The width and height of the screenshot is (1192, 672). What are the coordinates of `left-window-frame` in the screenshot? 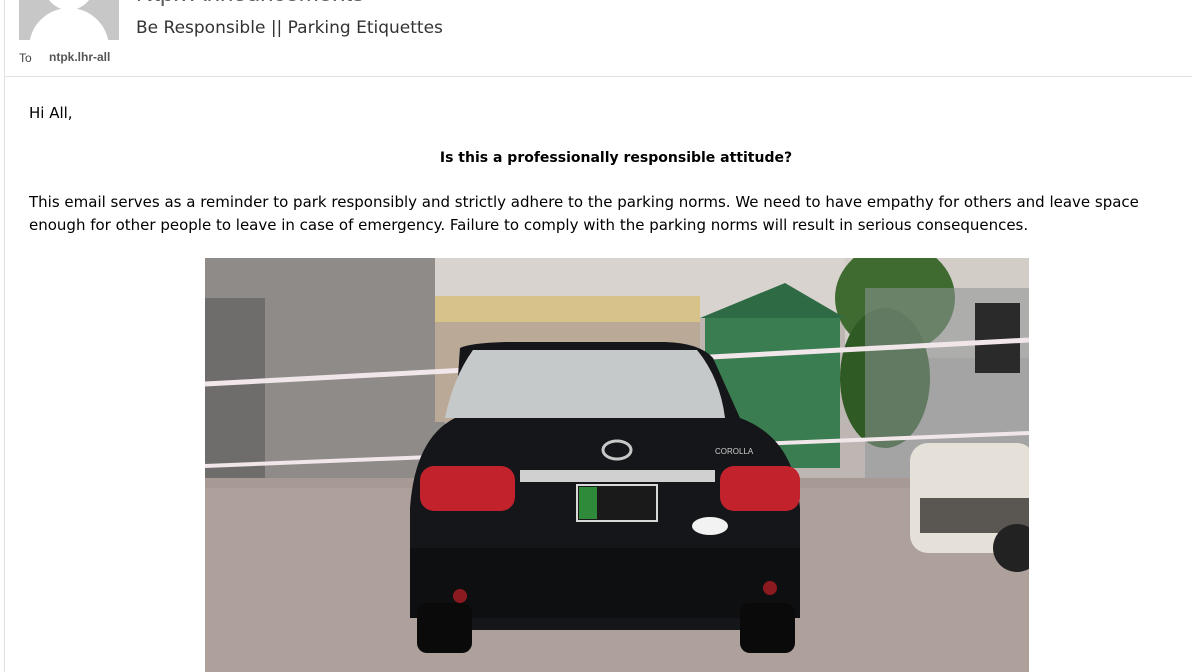 It's located at (235, 398).